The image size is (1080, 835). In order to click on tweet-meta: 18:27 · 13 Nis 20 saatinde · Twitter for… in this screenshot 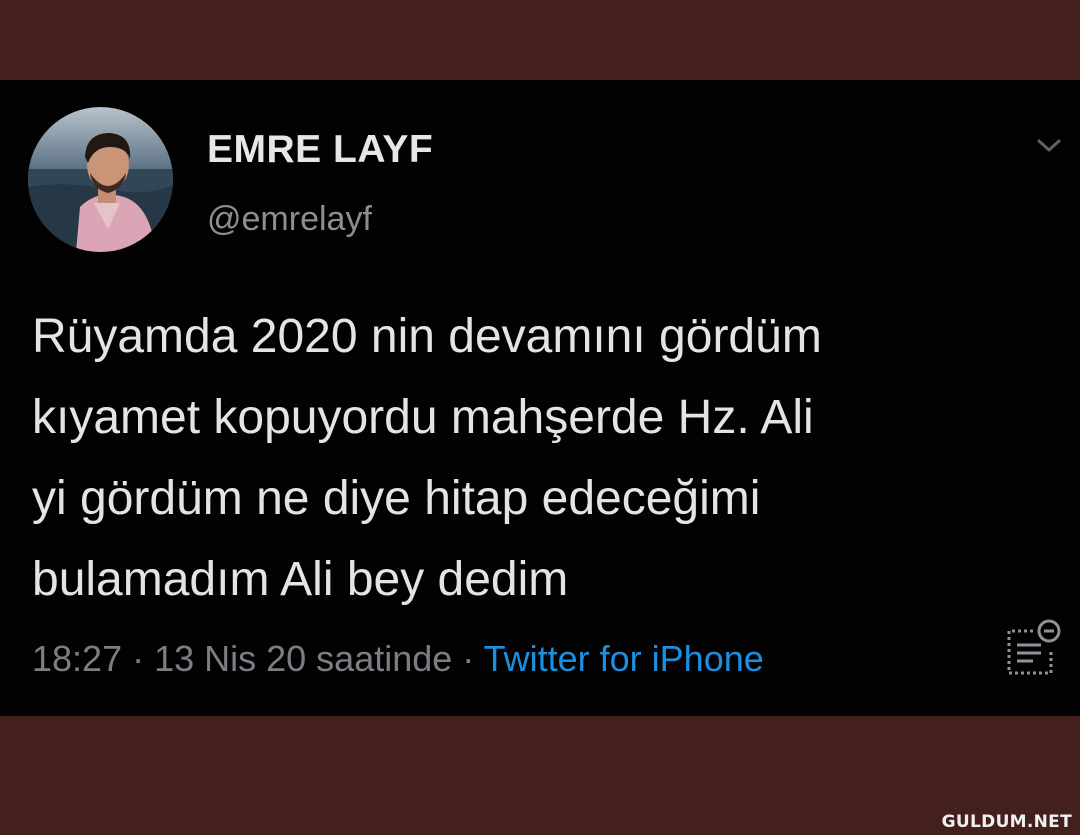, I will do `click(398, 659)`.